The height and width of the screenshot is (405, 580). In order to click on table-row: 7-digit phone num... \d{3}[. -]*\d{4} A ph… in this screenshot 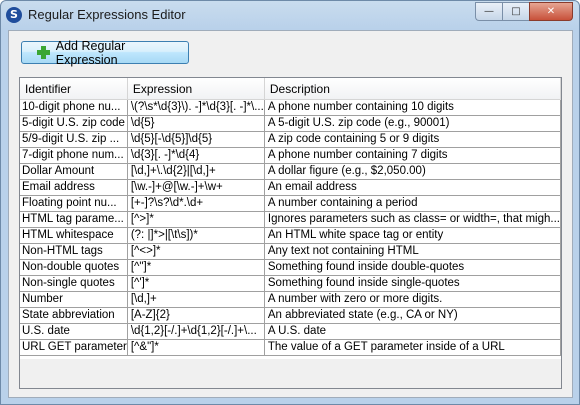, I will do `click(290, 155)`.